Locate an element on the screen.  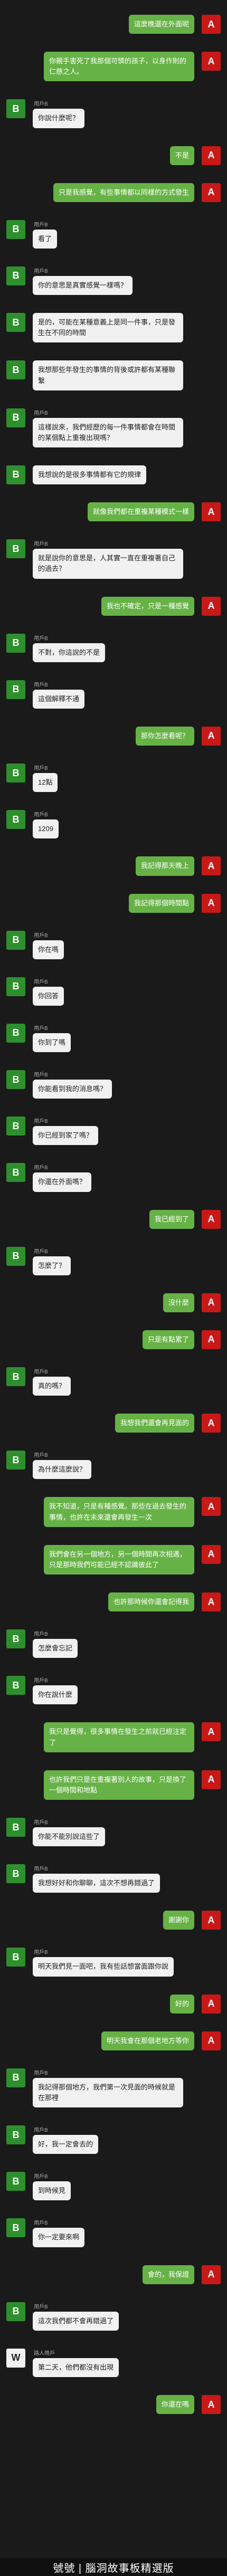
message-bubble: 我記得那個時間點 is located at coordinates (161, 903).